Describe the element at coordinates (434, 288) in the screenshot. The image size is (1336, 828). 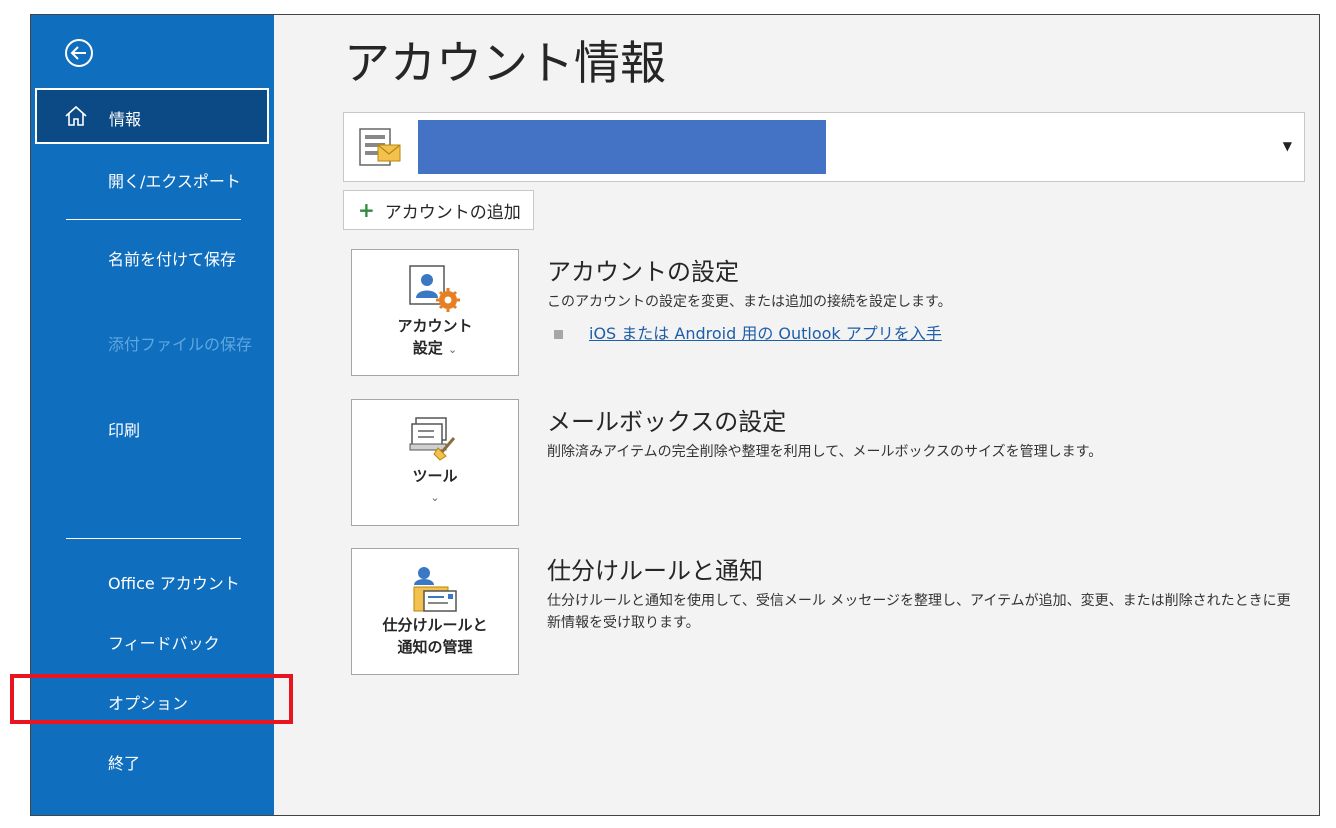
I see `account-settings-icon` at that location.